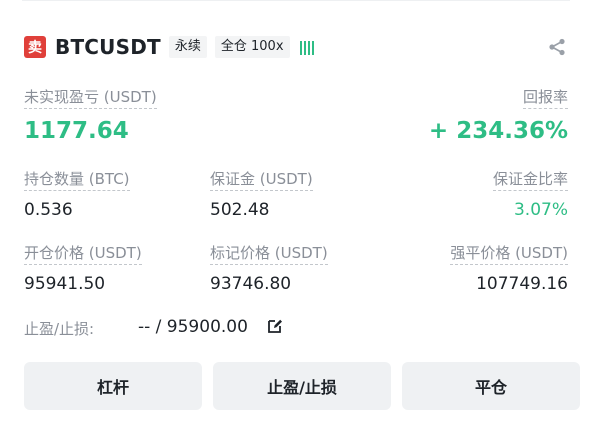  Describe the element at coordinates (302, 386) in the screenshot. I see `tpsl-button: 止盈/止损` at that location.